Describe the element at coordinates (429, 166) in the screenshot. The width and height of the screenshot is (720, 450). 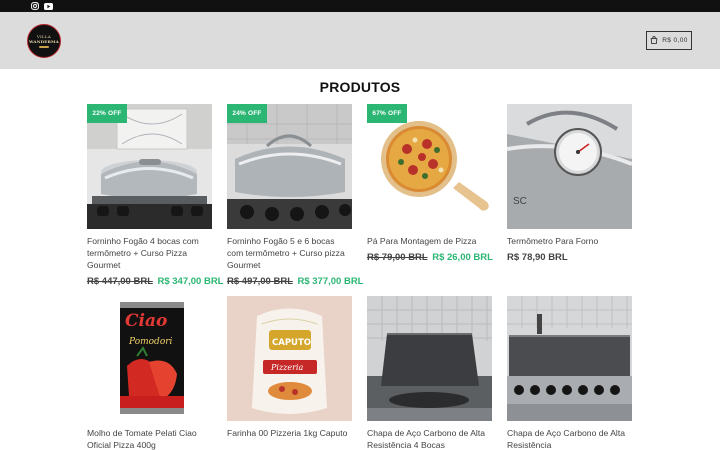
I see `product-image: 67% OFF` at that location.